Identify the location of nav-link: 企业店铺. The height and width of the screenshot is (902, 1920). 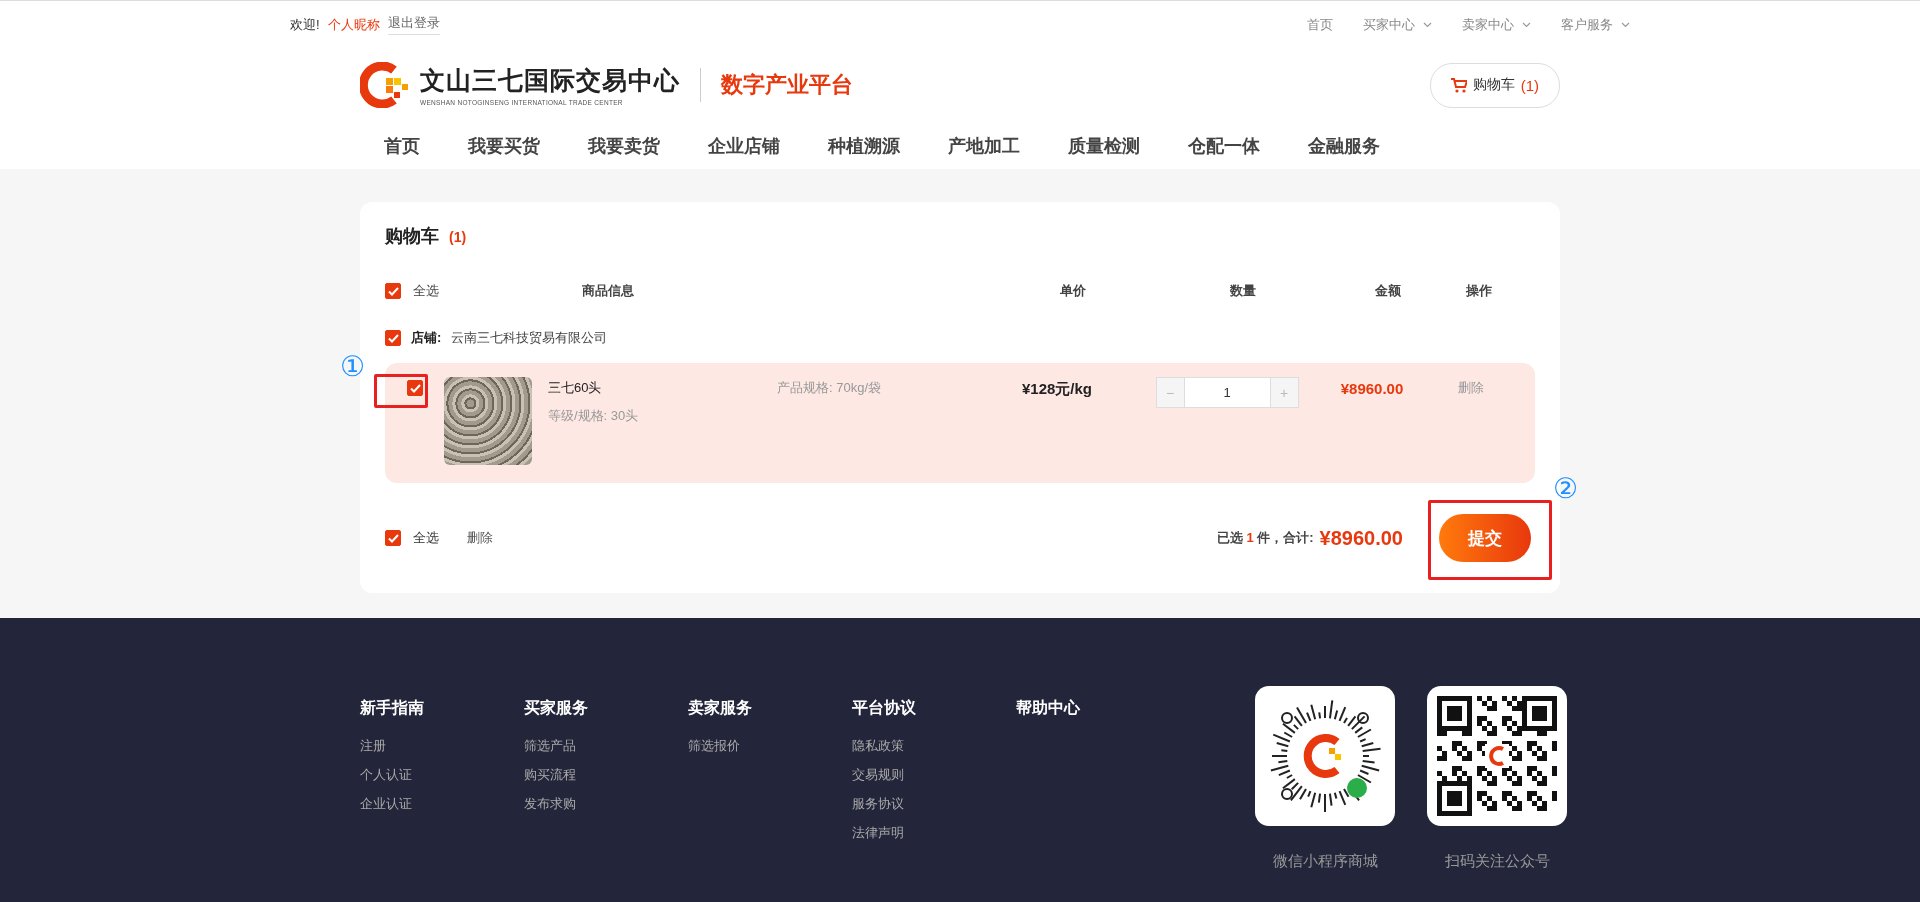
(744, 145).